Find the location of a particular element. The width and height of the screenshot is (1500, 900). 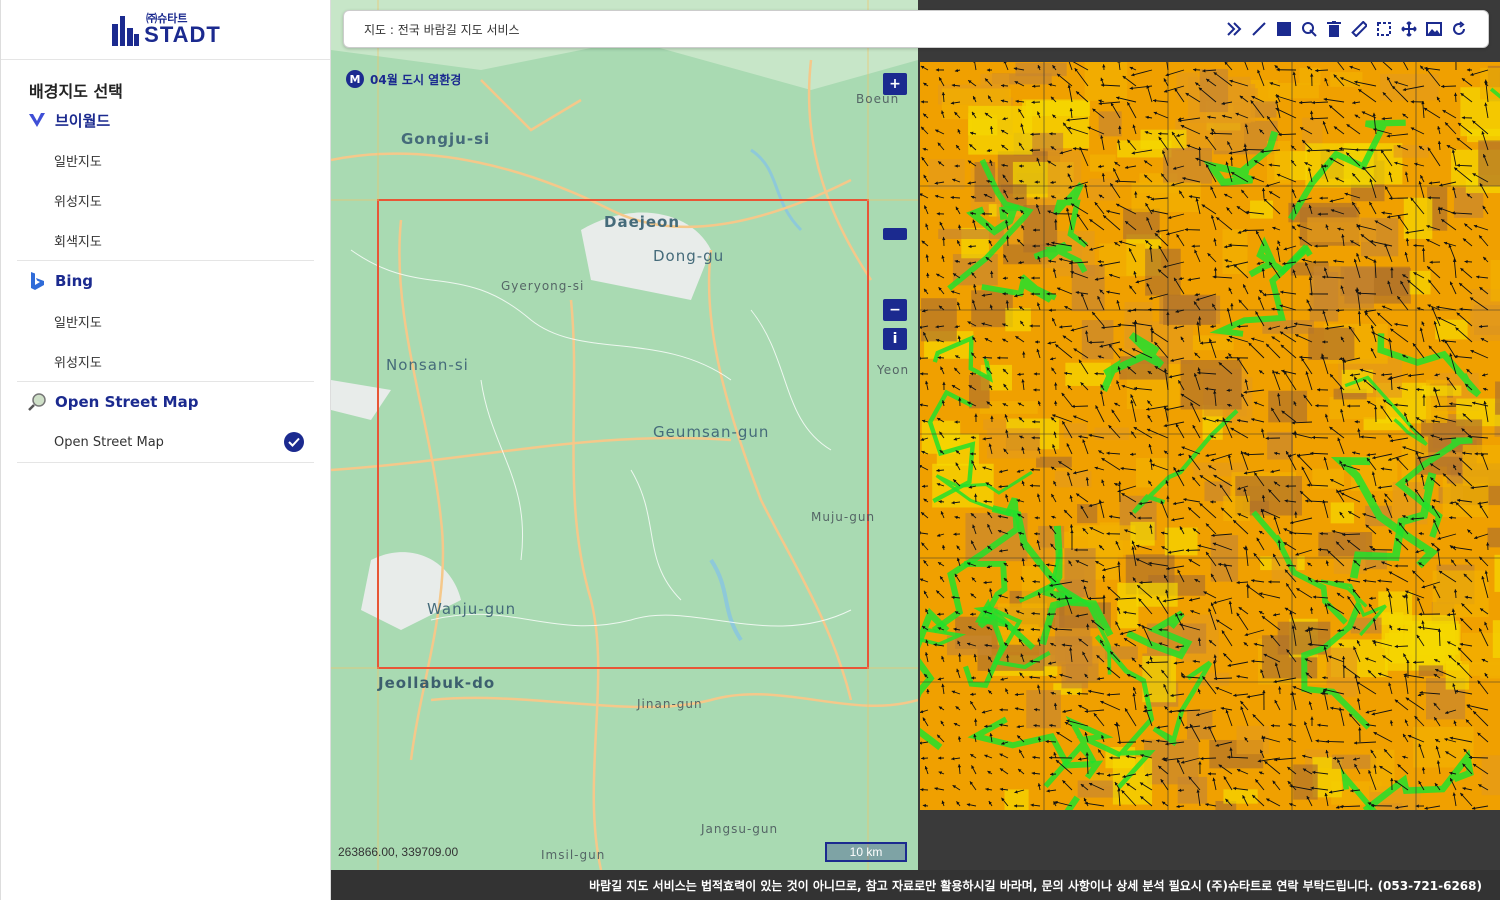

draw-line-icon is located at coordinates (1259, 29).